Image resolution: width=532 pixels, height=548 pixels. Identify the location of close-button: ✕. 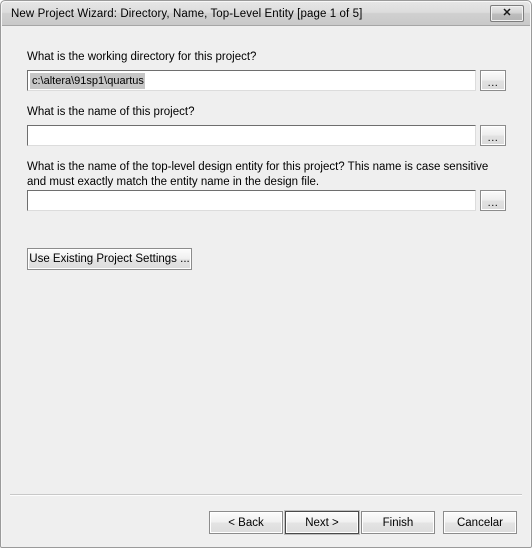
(507, 13).